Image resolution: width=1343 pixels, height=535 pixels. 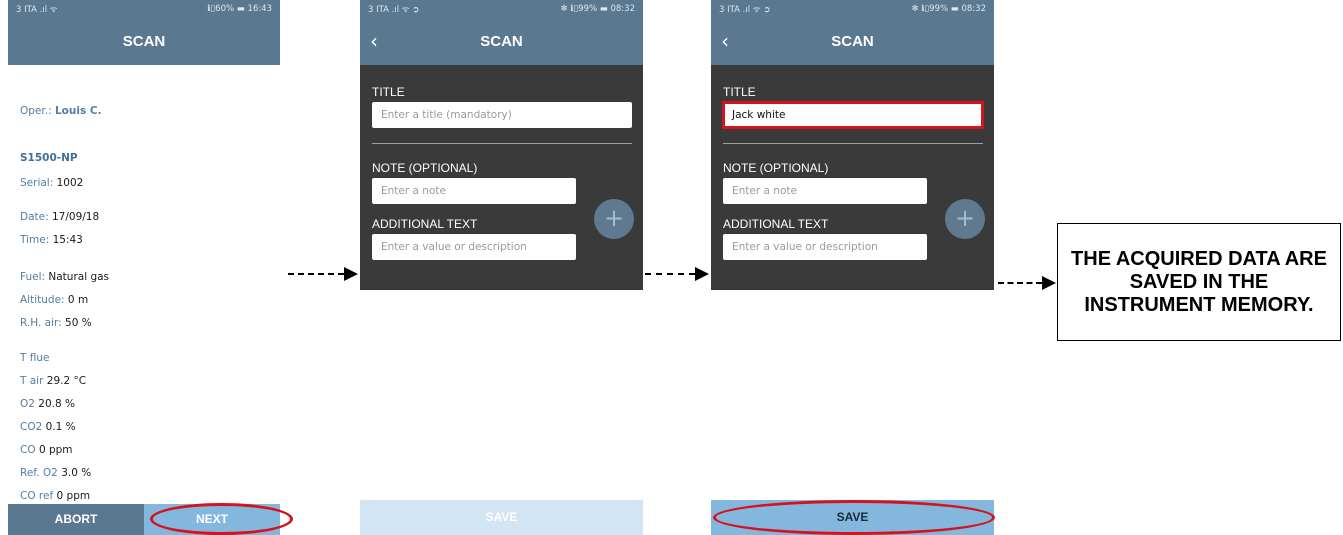 What do you see at coordinates (33, 277) in the screenshot?
I see `fuel-label: Fuel:` at bounding box center [33, 277].